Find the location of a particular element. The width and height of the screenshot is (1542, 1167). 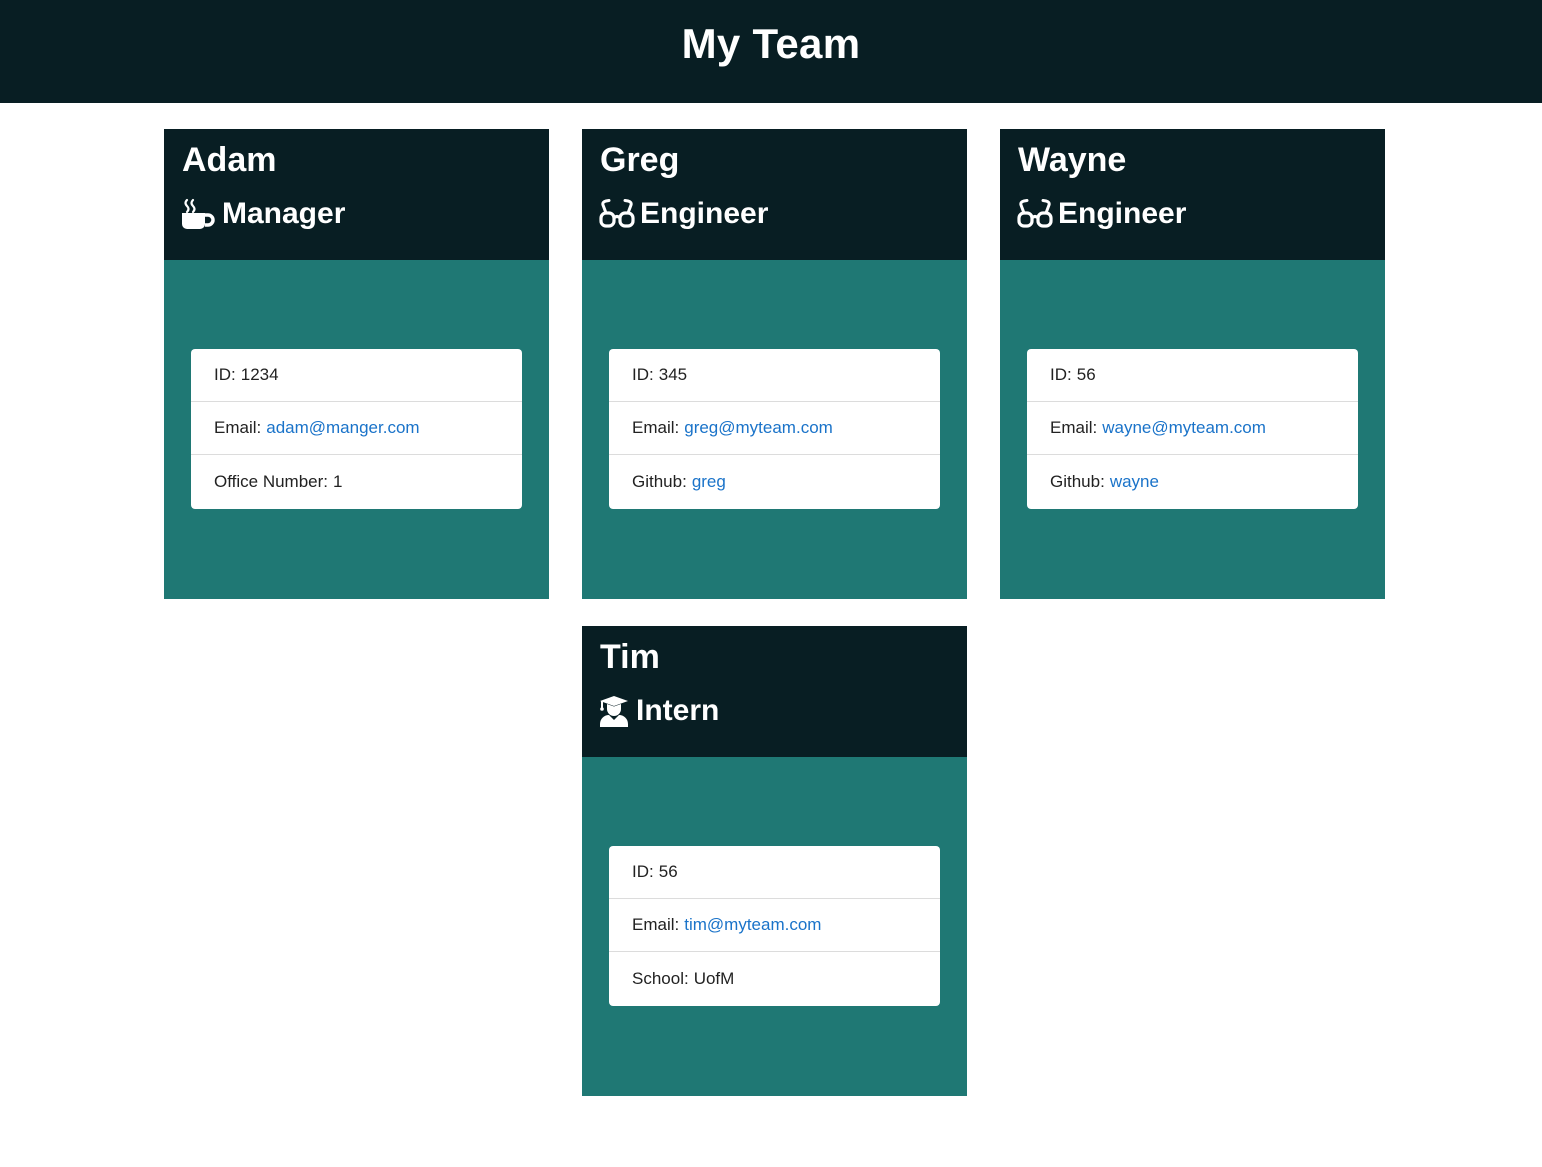

mug-hot-icon is located at coordinates (199, 214).